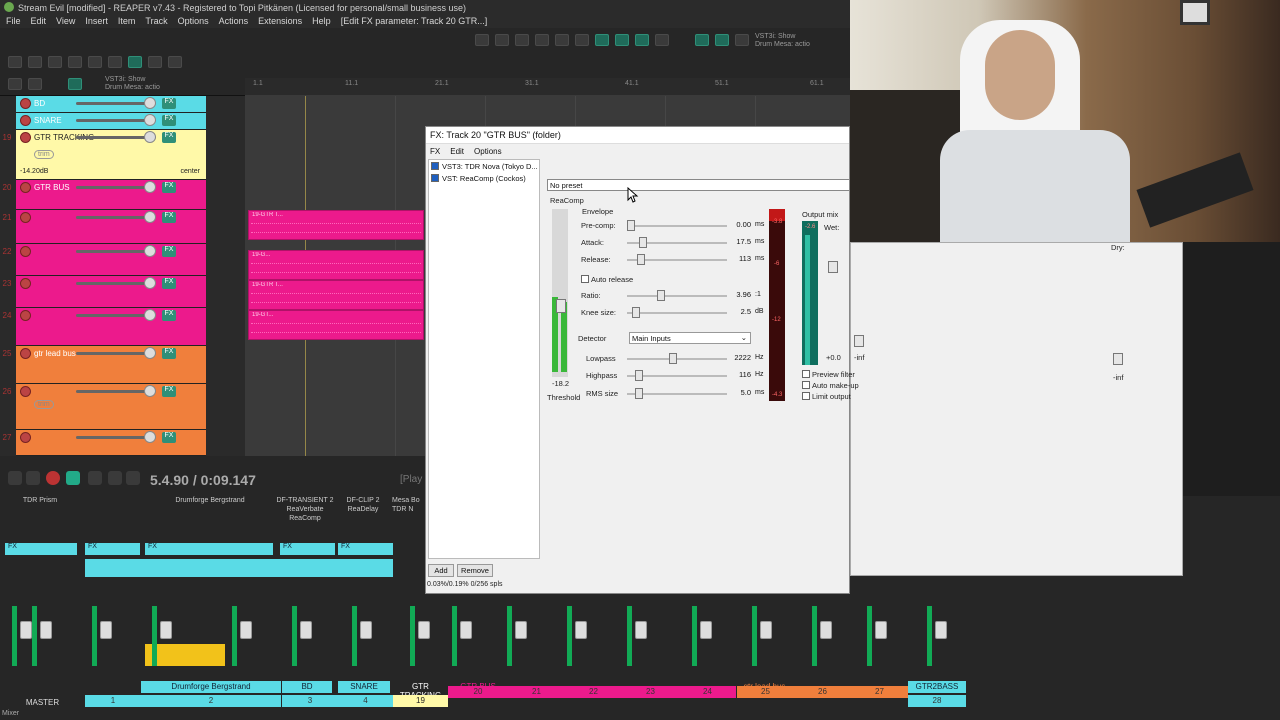  What do you see at coordinates (193, 21) in the screenshot?
I see `menu-options: Options` at bounding box center [193, 21].